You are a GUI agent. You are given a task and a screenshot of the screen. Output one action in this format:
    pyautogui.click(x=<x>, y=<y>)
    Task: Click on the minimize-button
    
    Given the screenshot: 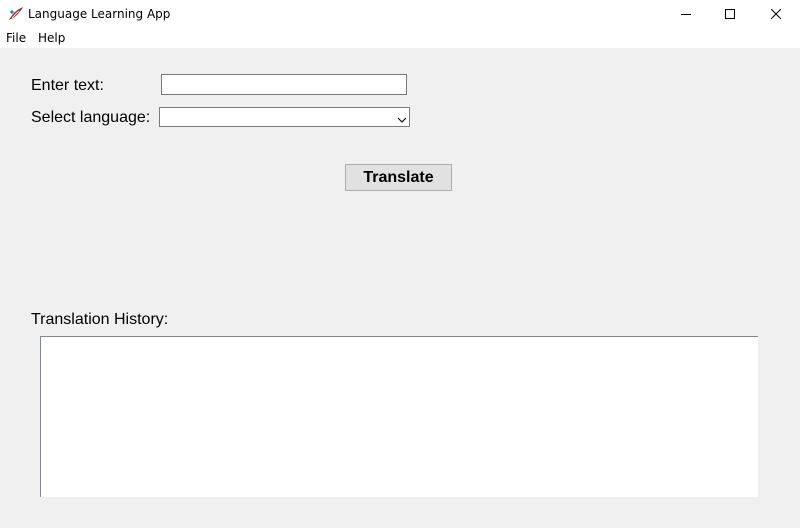 What is the action you would take?
    pyautogui.click(x=686, y=14)
    